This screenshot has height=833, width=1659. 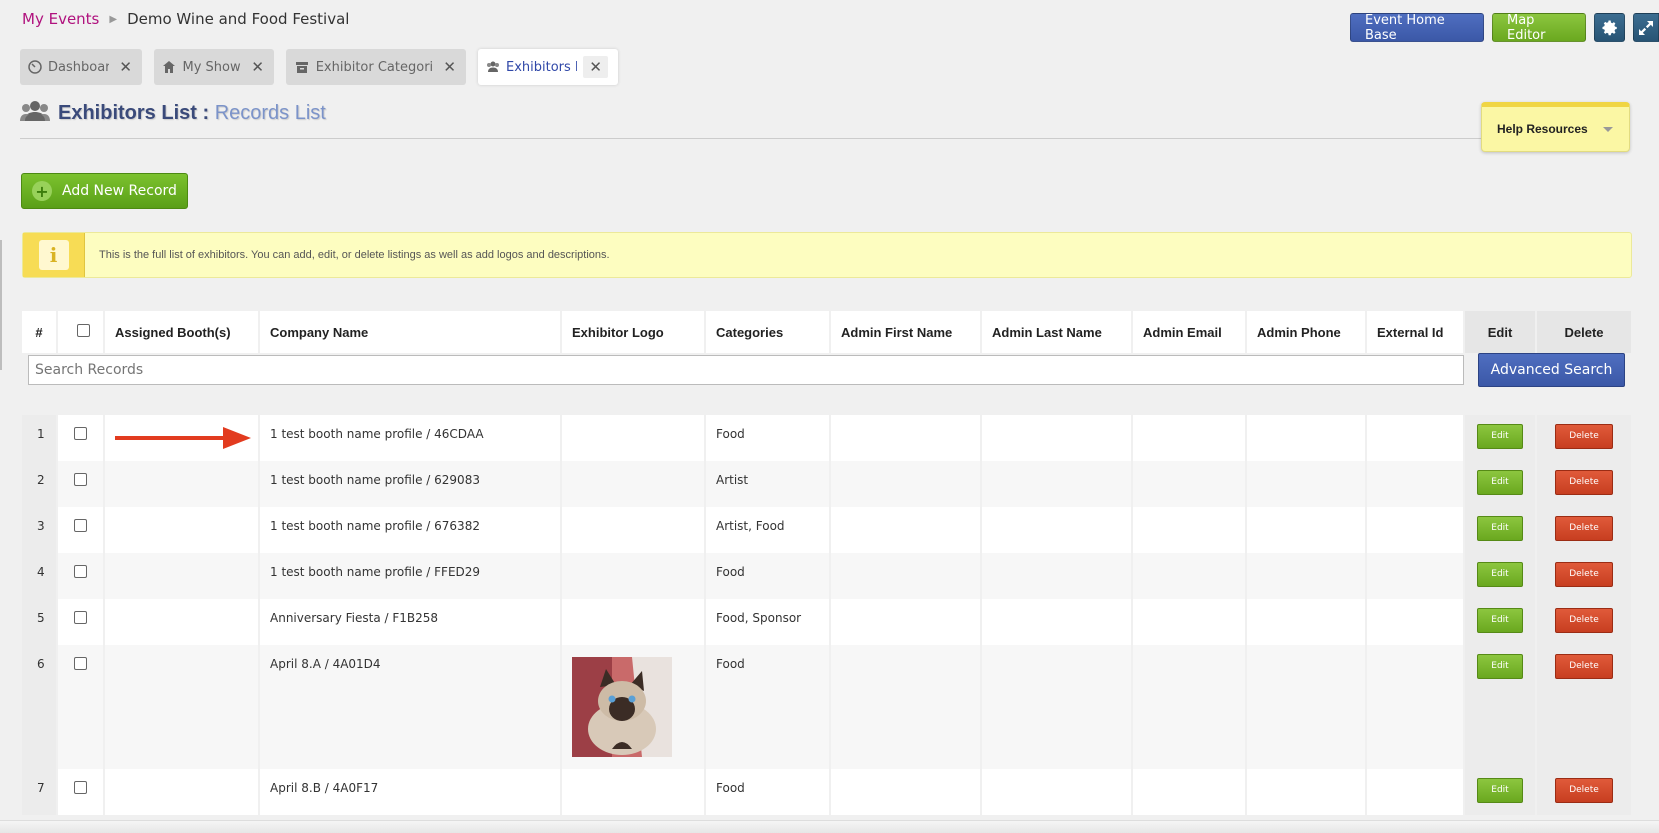 I want to click on company-name-cell: 1 test booth name profile / 46CDAA, so click(x=410, y=438).